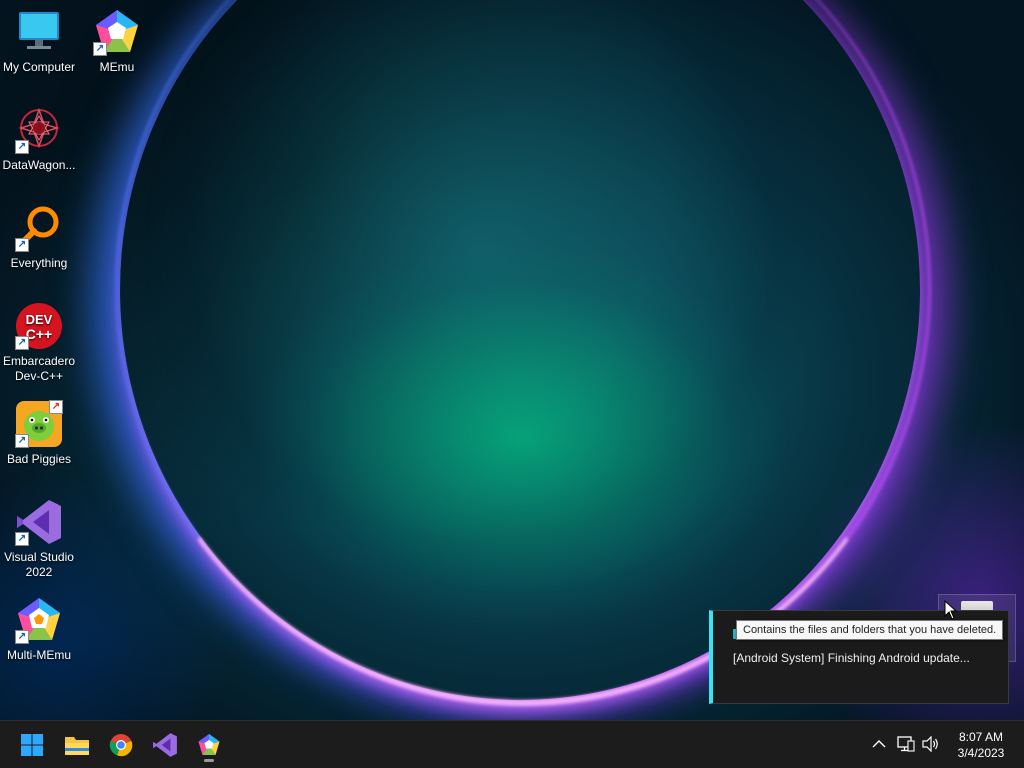 This screenshot has height=768, width=1024. I want to click on start-button, so click(32, 745).